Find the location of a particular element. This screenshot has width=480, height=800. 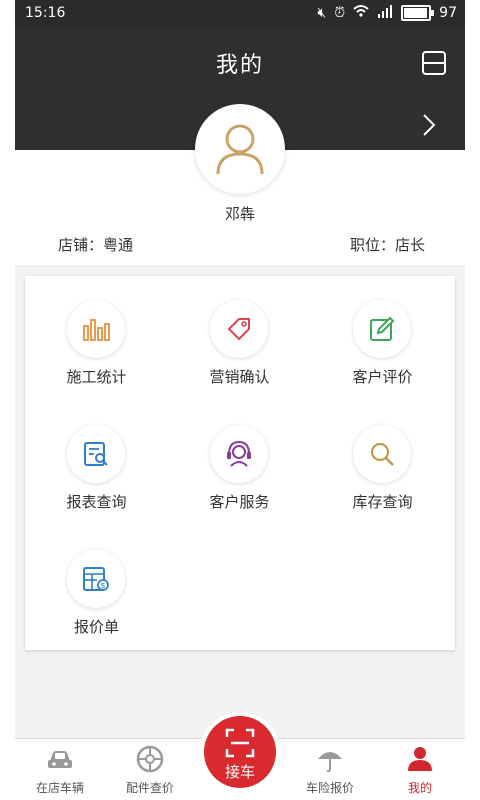

status-icons: 🔇︎ ⏰︎ 97 is located at coordinates (387, 13).